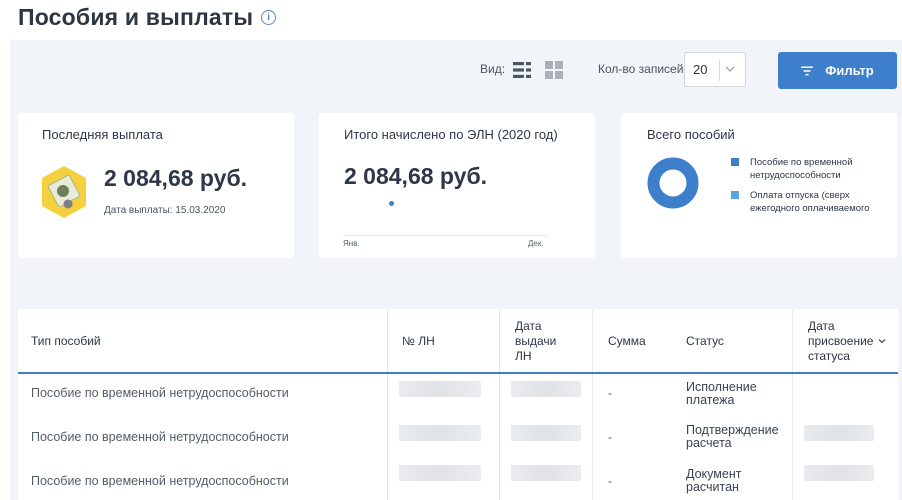 This screenshot has height=500, width=902. Describe the element at coordinates (416, 176) in the screenshot. I see `total-accrued-amount: 2 084,68 руб.` at that location.